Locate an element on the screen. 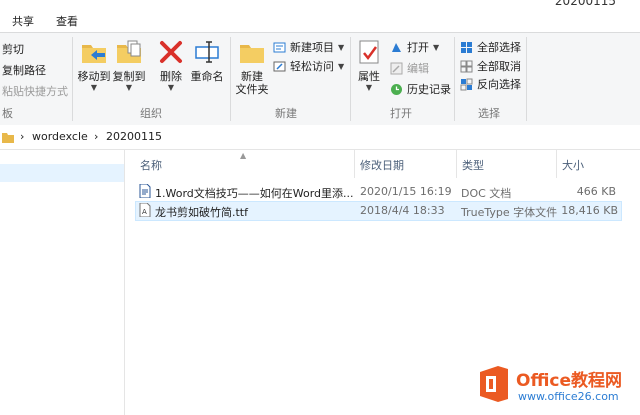  delete-button: 删除 ▼ is located at coordinates (171, 64).